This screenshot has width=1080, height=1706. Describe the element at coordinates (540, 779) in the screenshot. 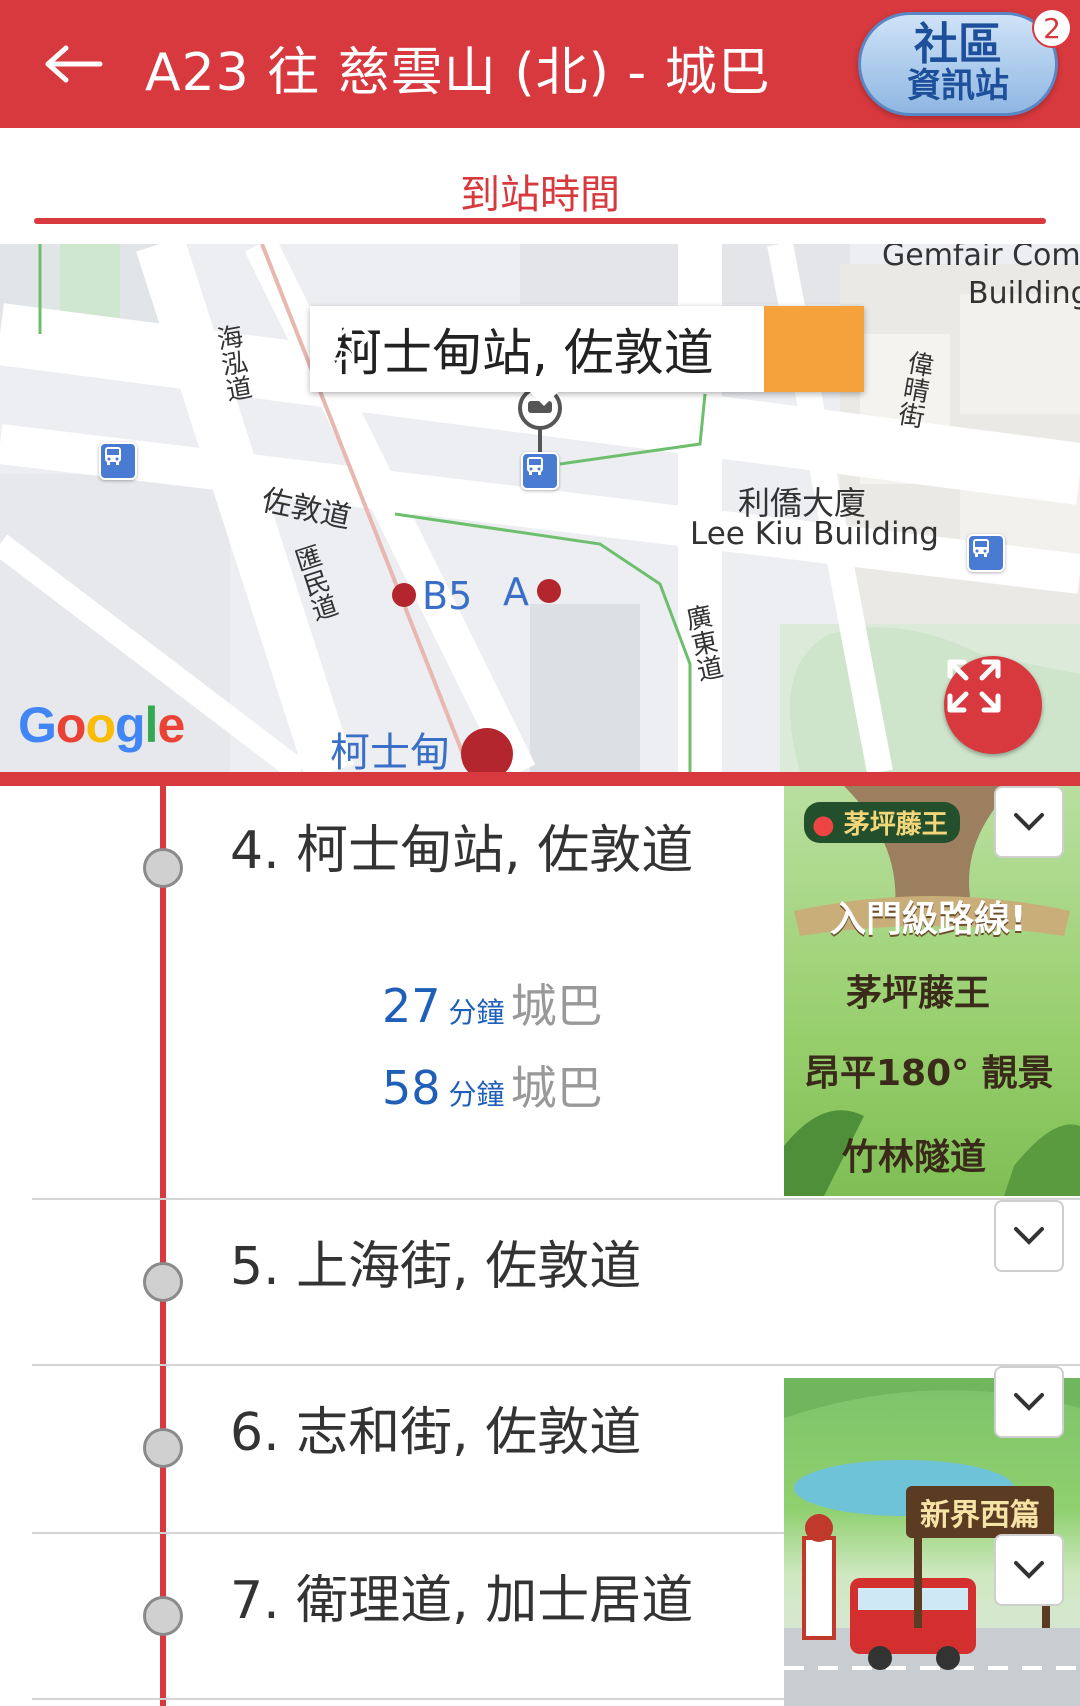

I see `map-divider-bar` at that location.